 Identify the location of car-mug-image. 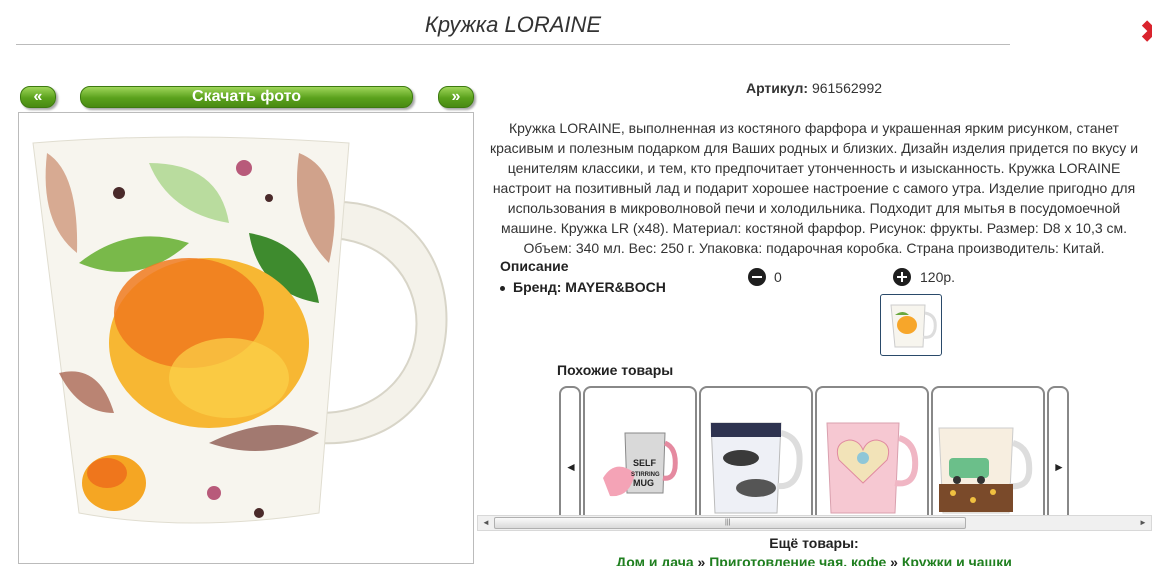
(985, 470).